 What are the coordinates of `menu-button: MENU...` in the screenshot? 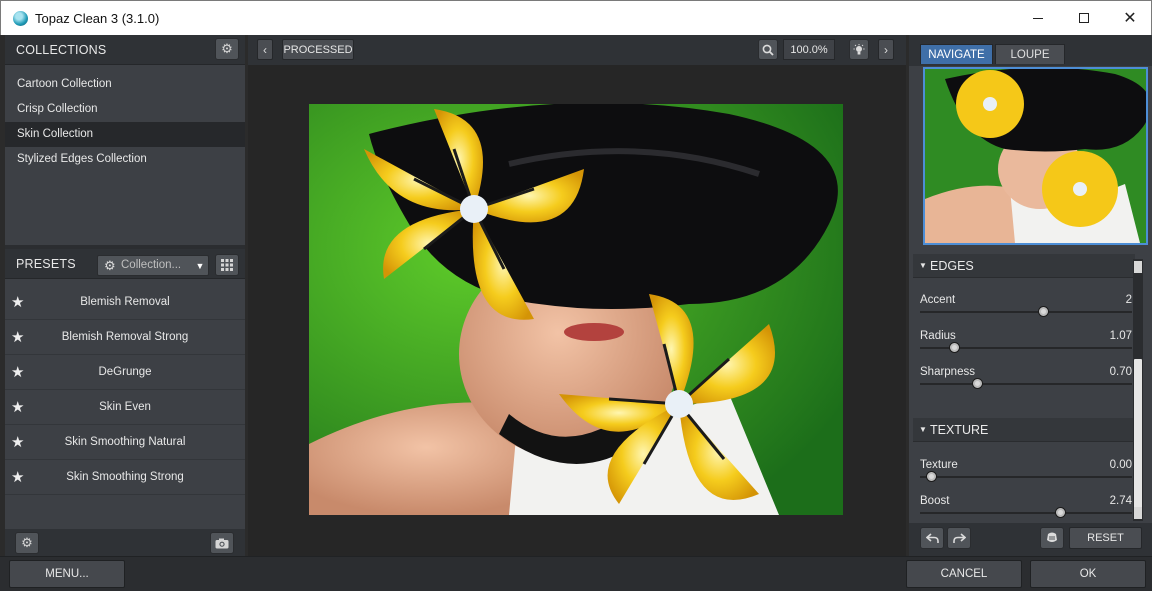 It's located at (67, 574).